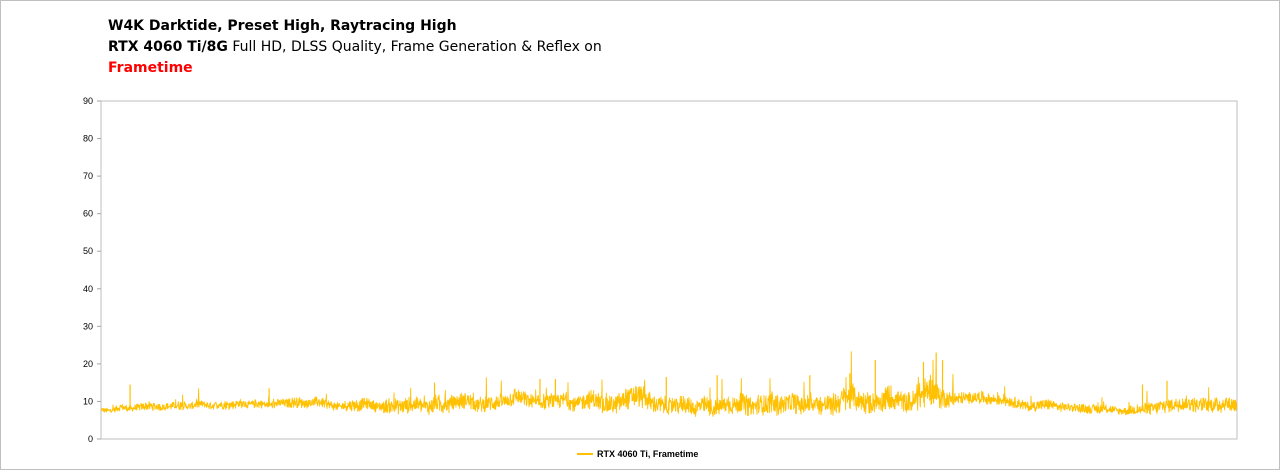 Image resolution: width=1280 pixels, height=470 pixels. What do you see at coordinates (88, 251) in the screenshot?
I see `y-tick-label: 50` at bounding box center [88, 251].